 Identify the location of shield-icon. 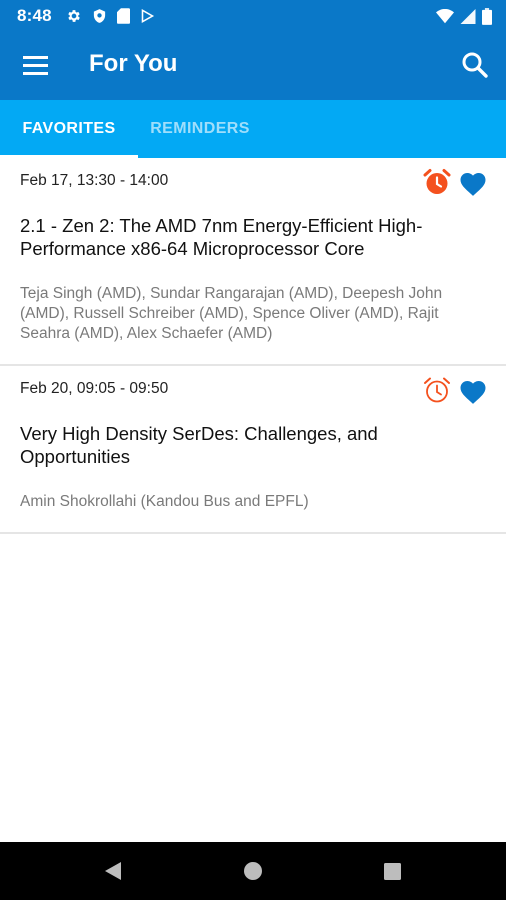
(99, 16).